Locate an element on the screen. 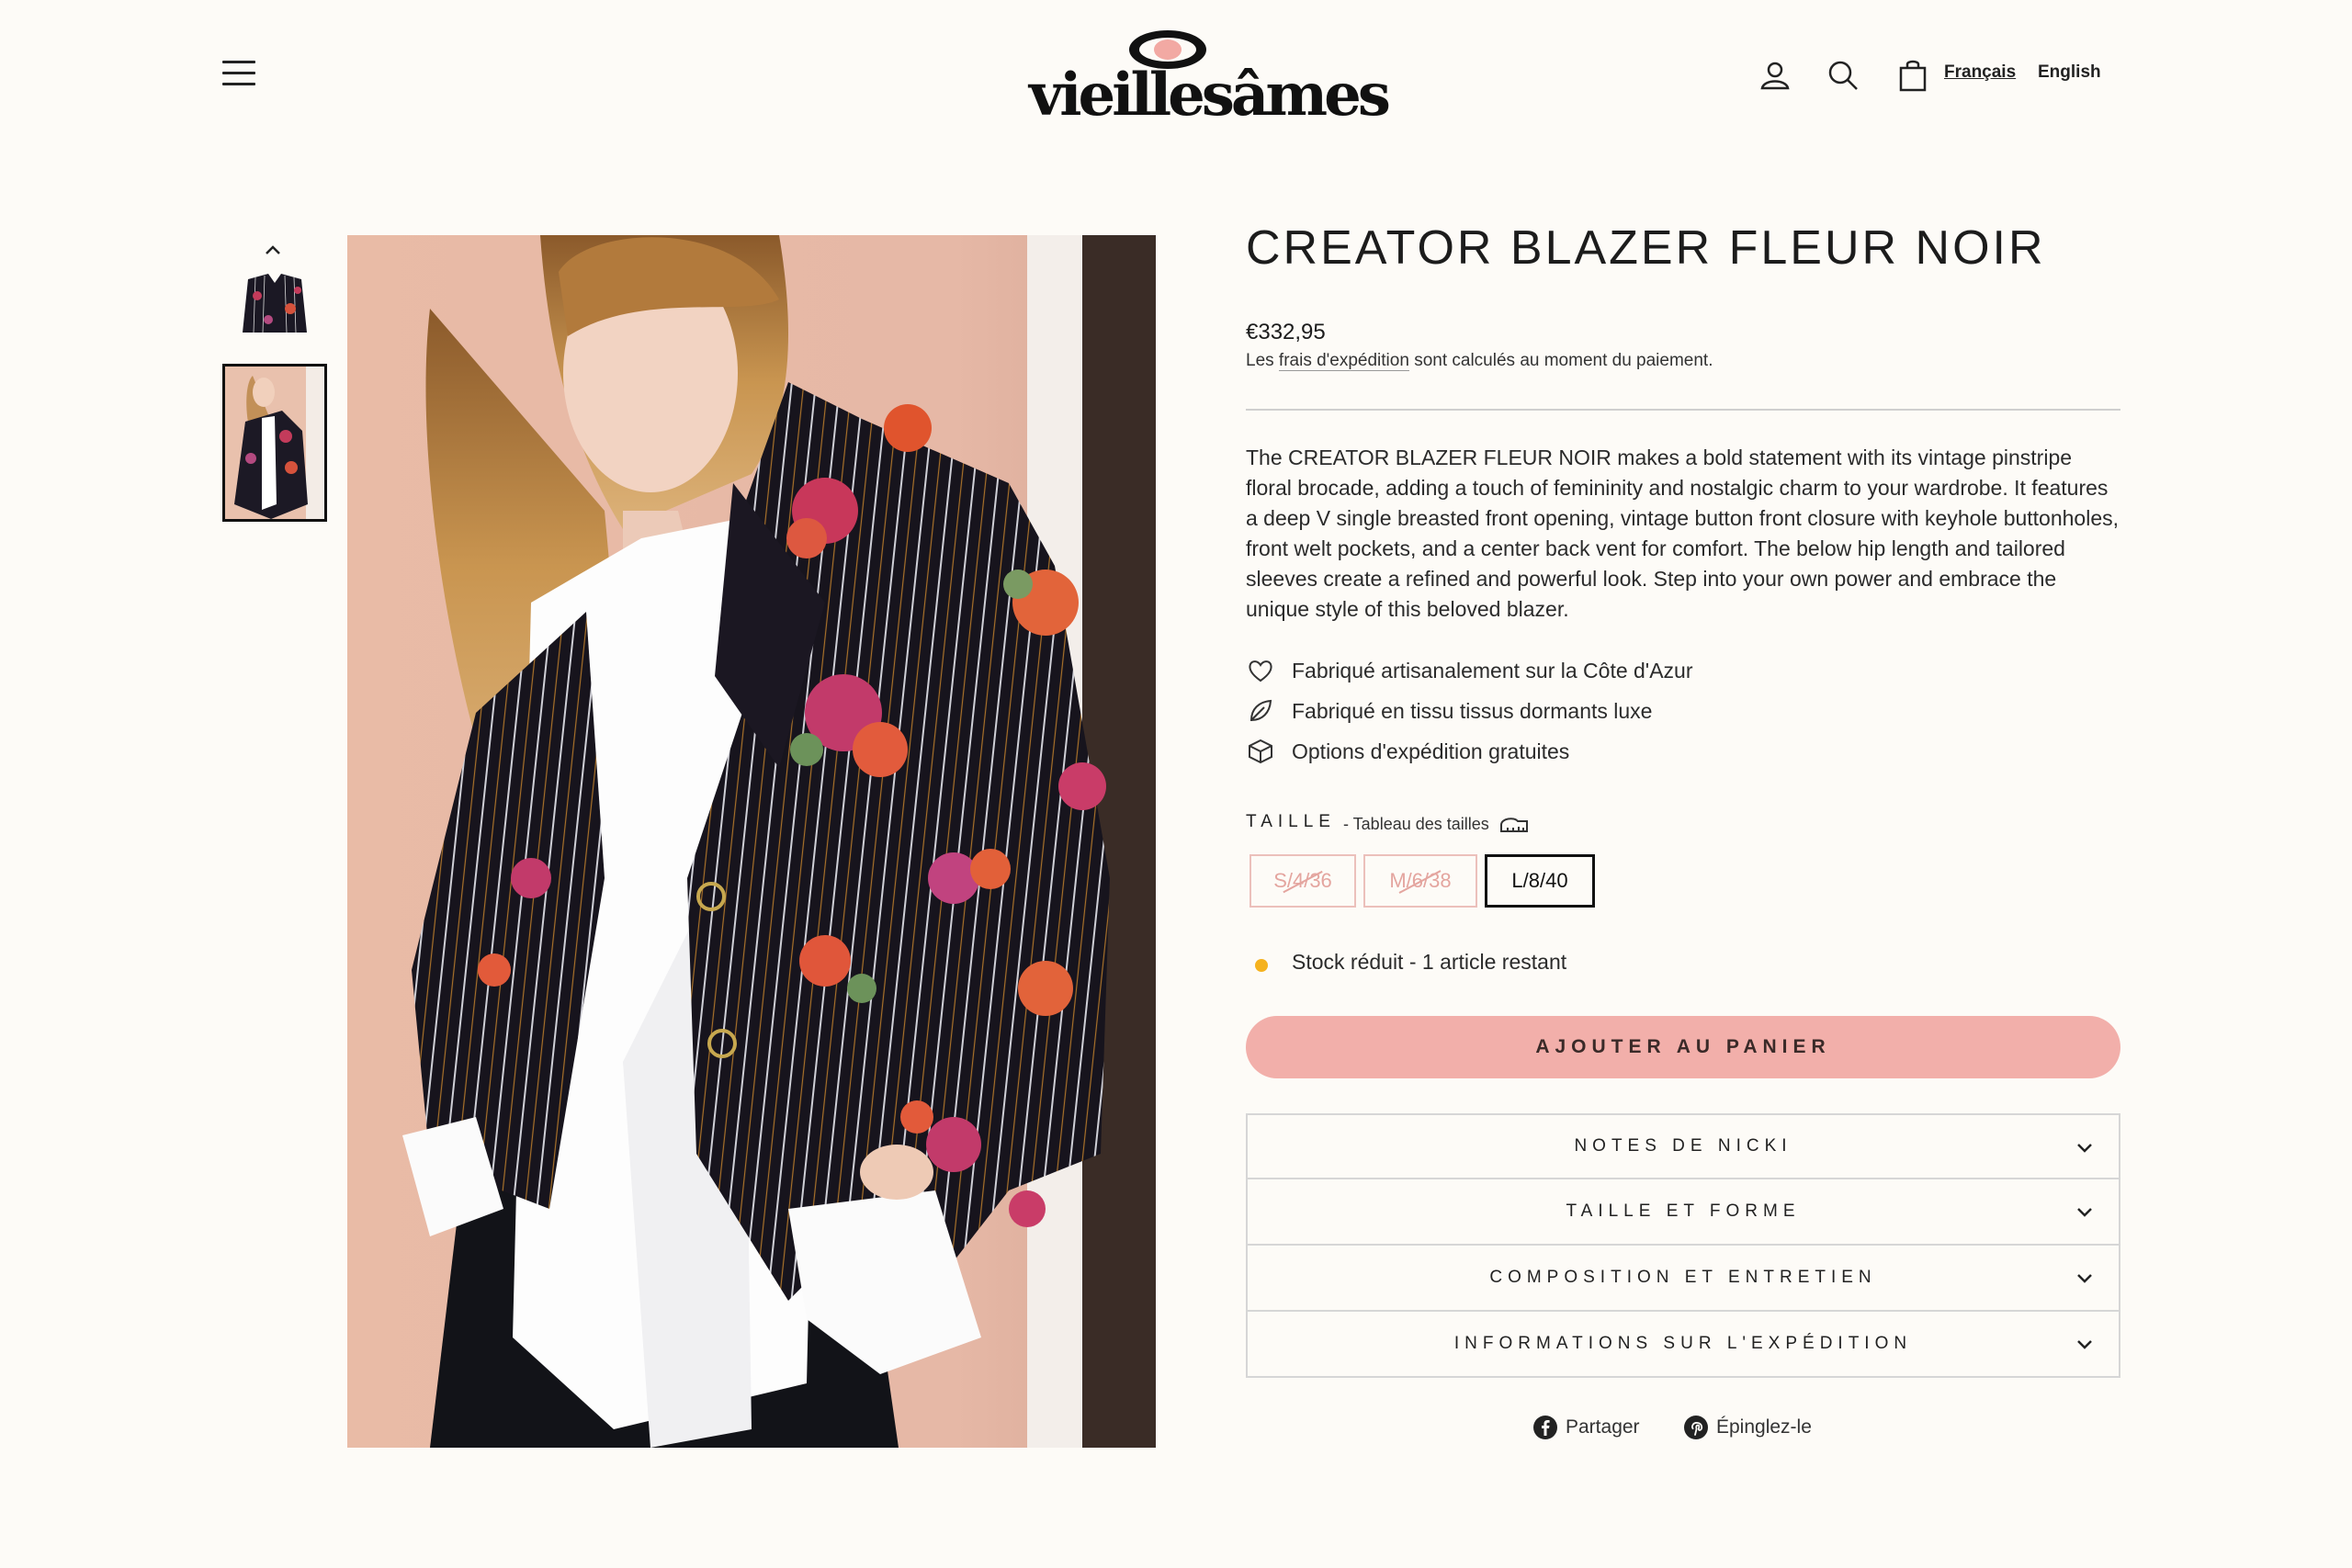  logo: vieillesâmes is located at coordinates (1210, 77).